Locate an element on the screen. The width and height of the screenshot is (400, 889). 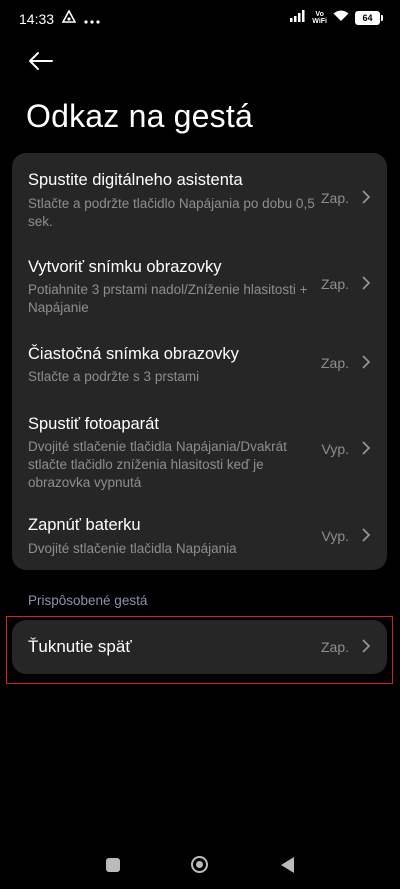
more-notifications-icon is located at coordinates (92, 20).